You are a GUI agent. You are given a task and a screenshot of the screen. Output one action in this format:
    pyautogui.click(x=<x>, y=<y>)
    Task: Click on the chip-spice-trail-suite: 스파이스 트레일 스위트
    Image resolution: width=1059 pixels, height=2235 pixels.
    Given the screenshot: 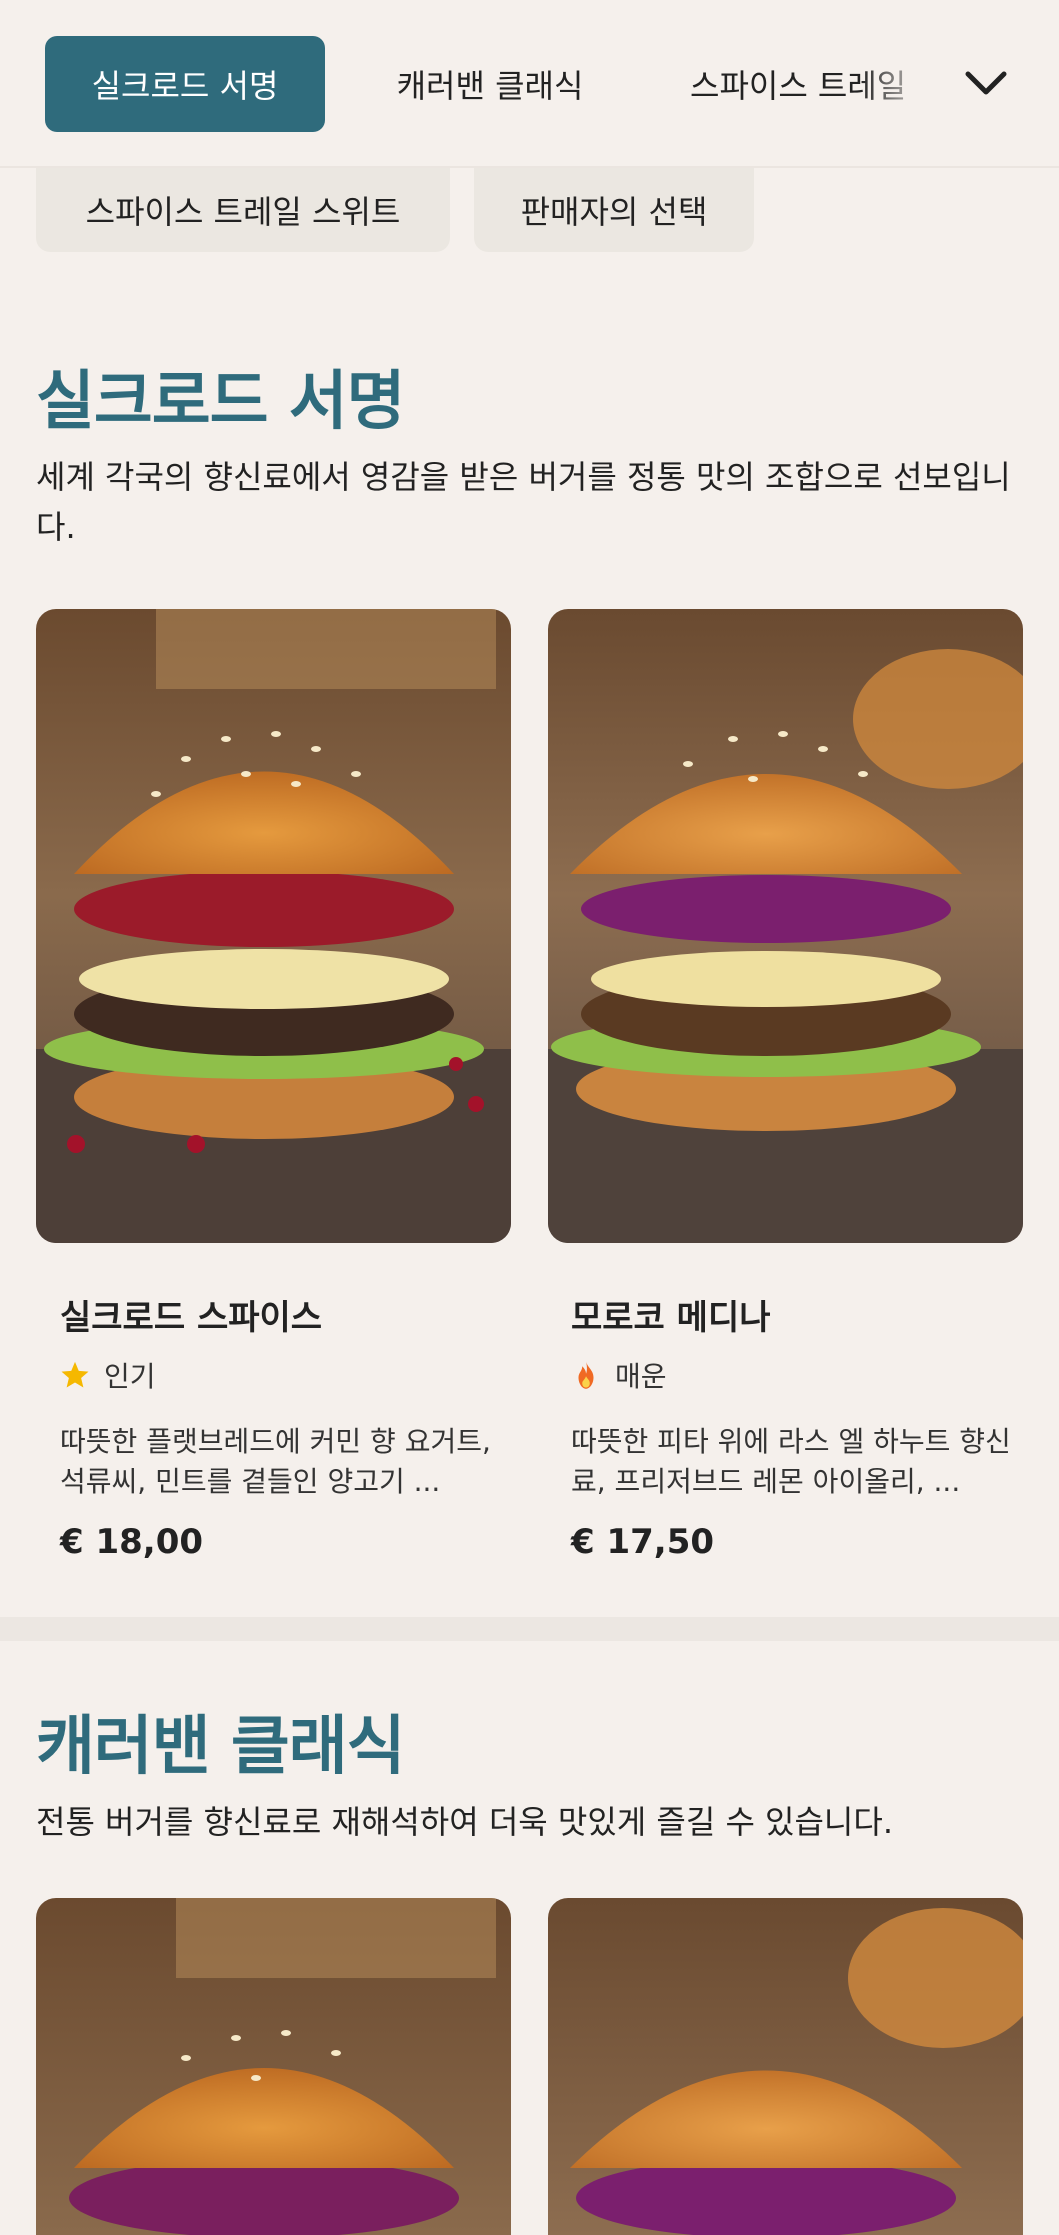 What is the action you would take?
    pyautogui.click(x=243, y=210)
    